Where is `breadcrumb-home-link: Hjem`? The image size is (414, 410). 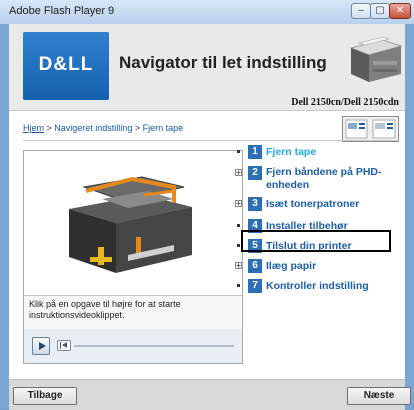 breadcrumb-home-link: Hjem is located at coordinates (33, 128).